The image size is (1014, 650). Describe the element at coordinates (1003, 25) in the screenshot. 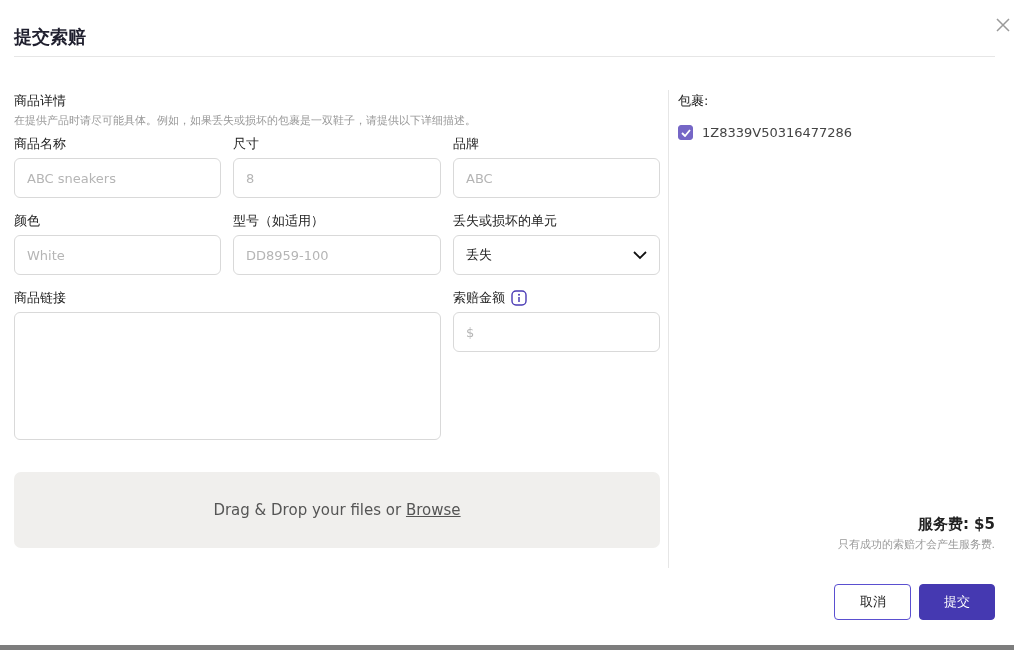

I see `close-icon` at that location.